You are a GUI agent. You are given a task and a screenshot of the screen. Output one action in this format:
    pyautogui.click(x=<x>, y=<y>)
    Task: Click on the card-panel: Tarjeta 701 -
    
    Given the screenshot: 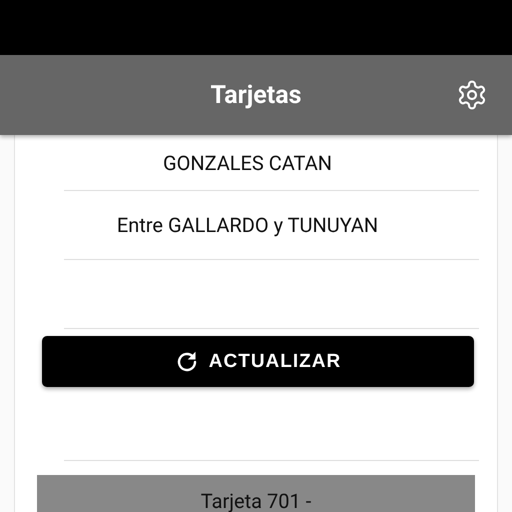 What is the action you would take?
    pyautogui.click(x=256, y=493)
    